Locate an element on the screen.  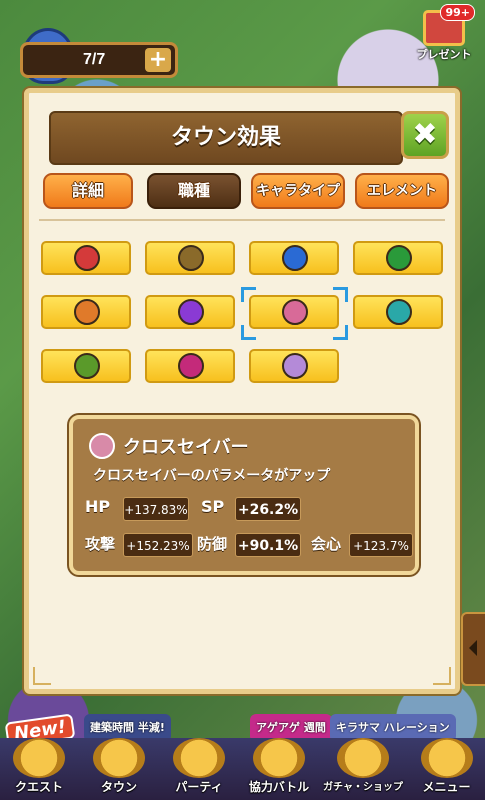
stat-label-defense: 防御 is located at coordinates (212, 544).